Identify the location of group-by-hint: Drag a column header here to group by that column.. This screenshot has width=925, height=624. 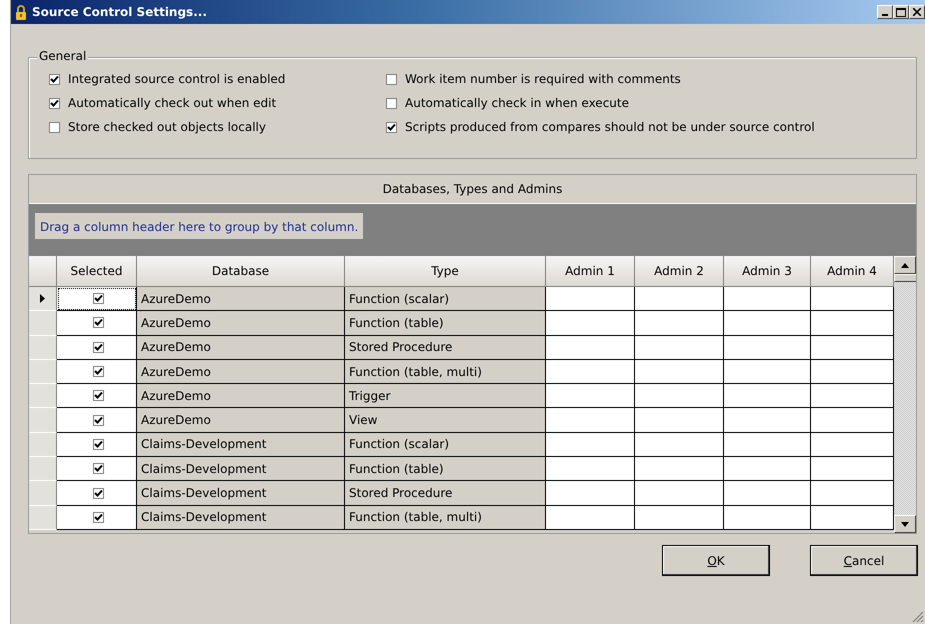
(199, 226).